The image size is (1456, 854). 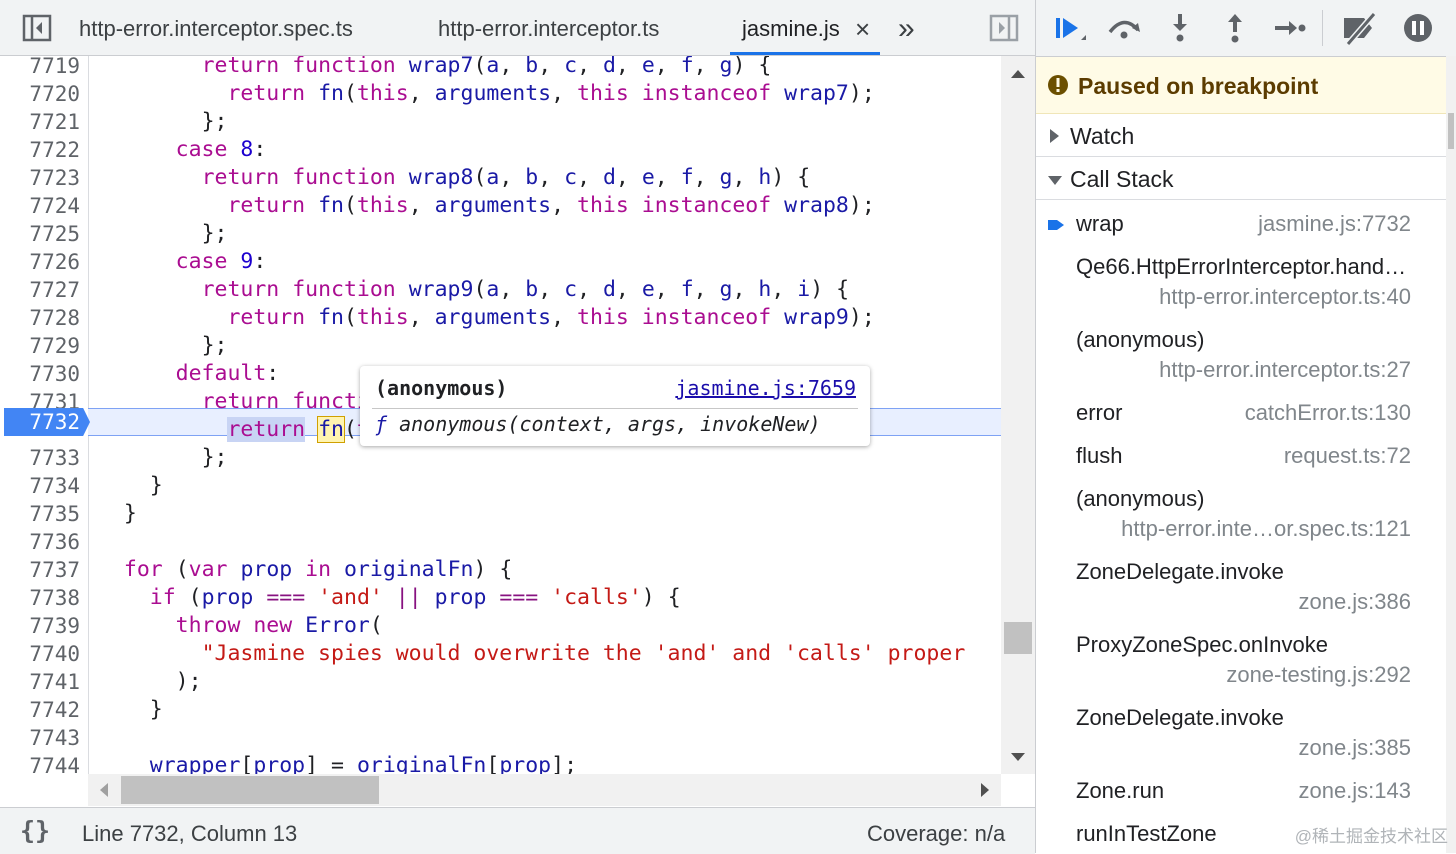 I want to click on call-stack-frame: Zone.run zone.js:143, so click(x=1241, y=790).